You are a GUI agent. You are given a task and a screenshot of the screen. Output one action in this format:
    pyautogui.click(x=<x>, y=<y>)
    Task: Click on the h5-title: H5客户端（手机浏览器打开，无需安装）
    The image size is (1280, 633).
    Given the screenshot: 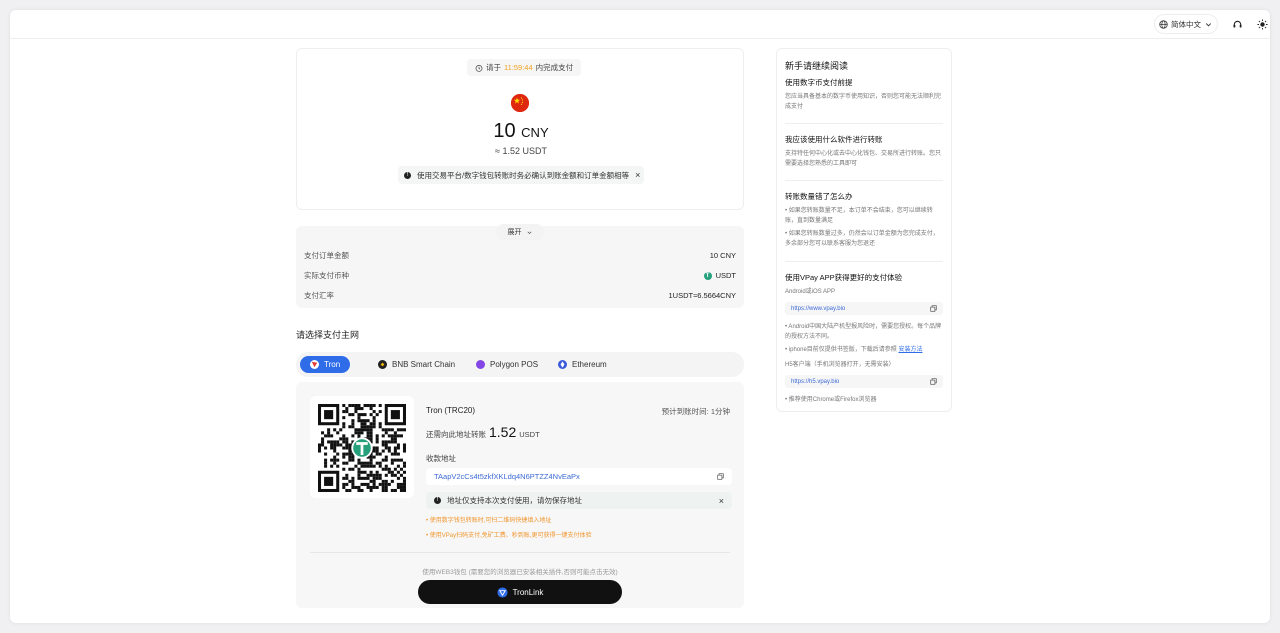 What is the action you would take?
    pyautogui.click(x=840, y=365)
    